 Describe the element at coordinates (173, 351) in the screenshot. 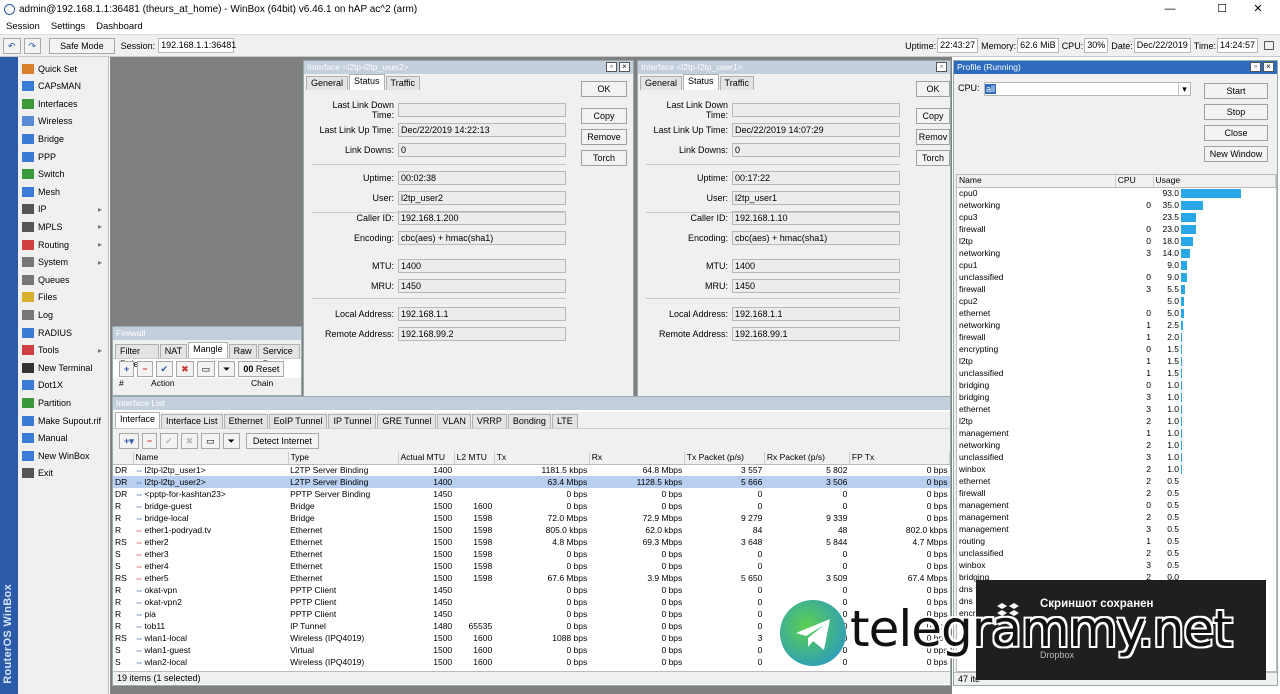

I see `tab-nat: NAT` at that location.